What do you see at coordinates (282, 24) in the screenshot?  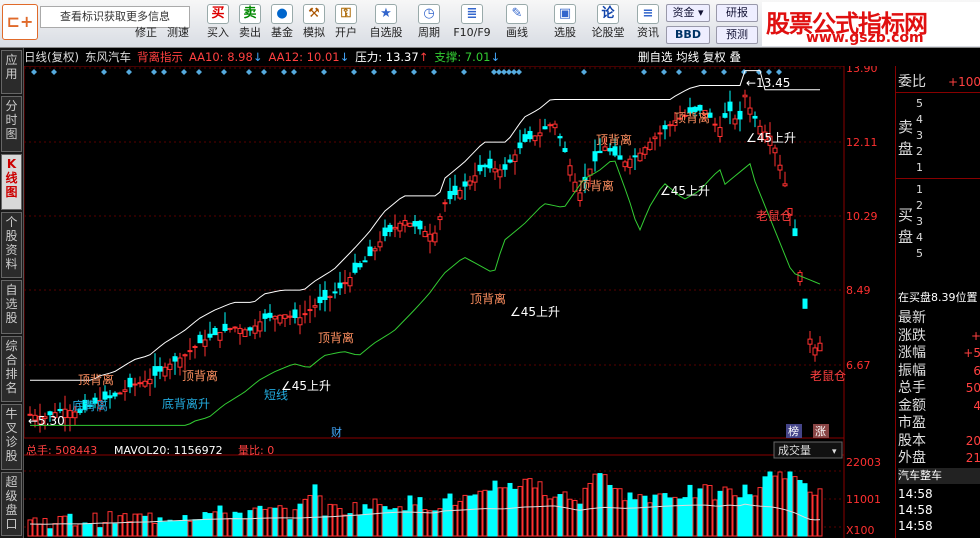 I see `fund-button: ● 基金` at bounding box center [282, 24].